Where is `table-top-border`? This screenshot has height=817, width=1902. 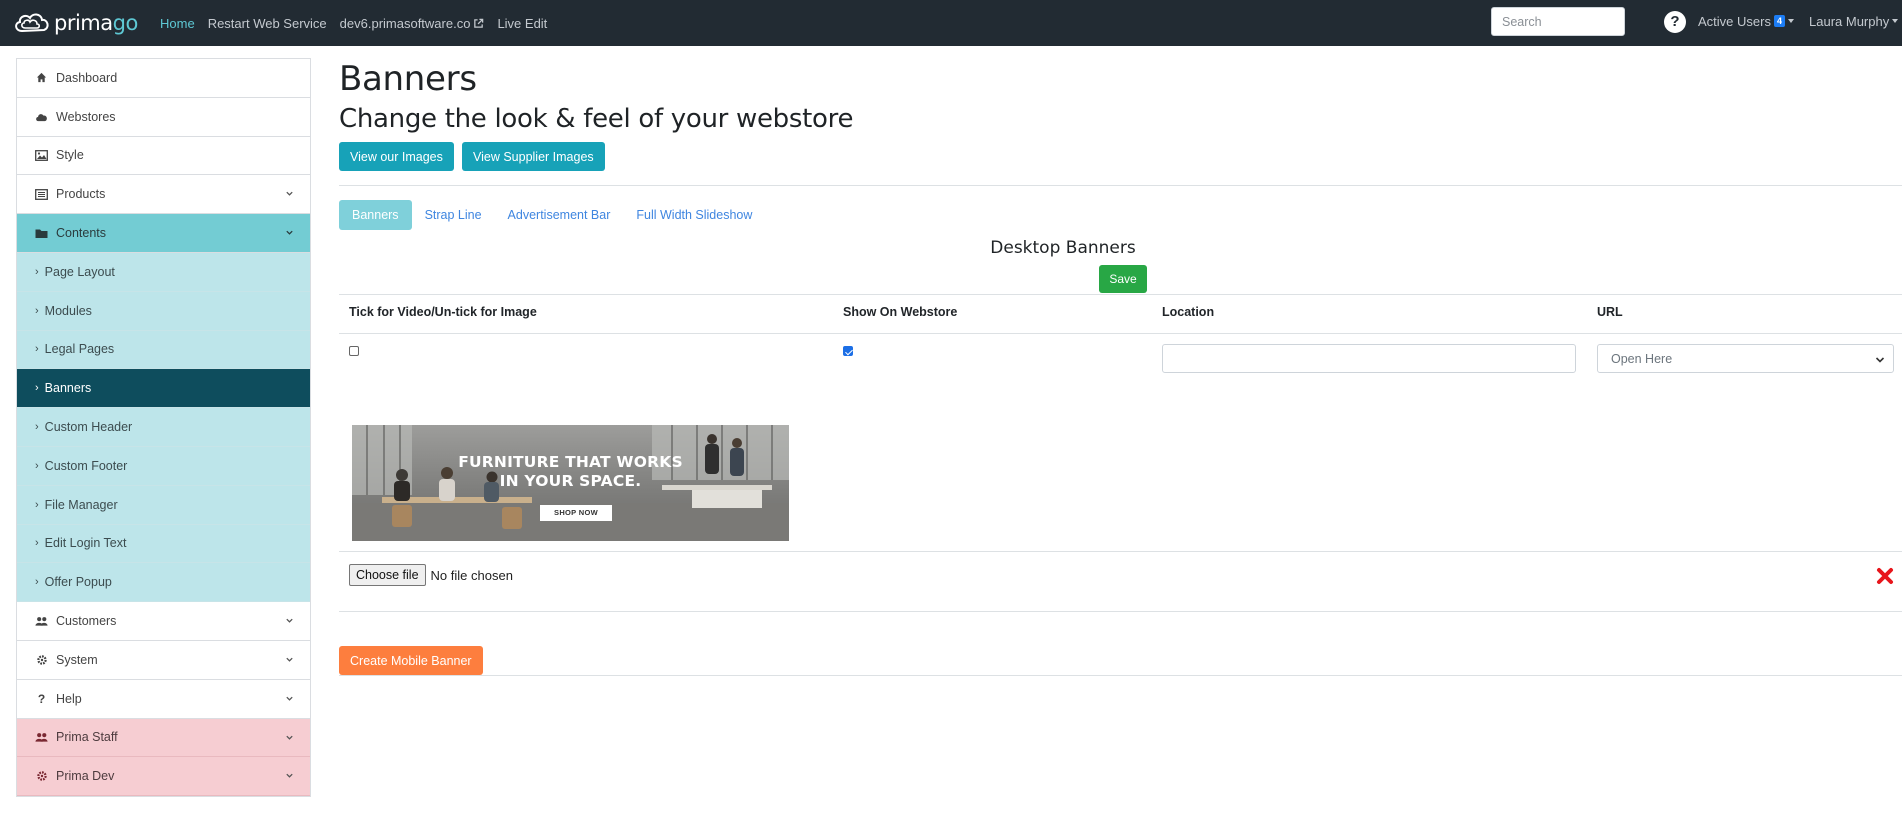 table-top-border is located at coordinates (1120, 294).